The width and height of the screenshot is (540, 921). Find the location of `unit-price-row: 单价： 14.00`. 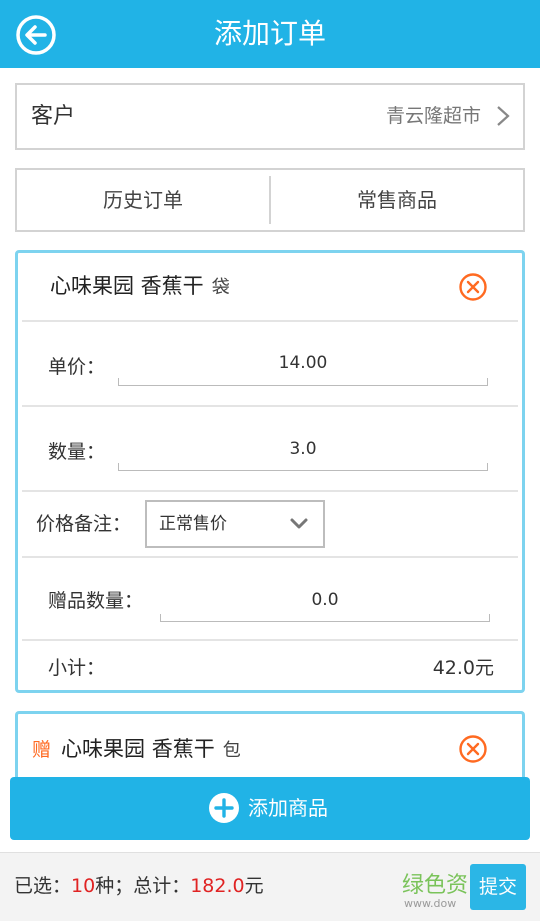

unit-price-row: 单价： 14.00 is located at coordinates (270, 362).